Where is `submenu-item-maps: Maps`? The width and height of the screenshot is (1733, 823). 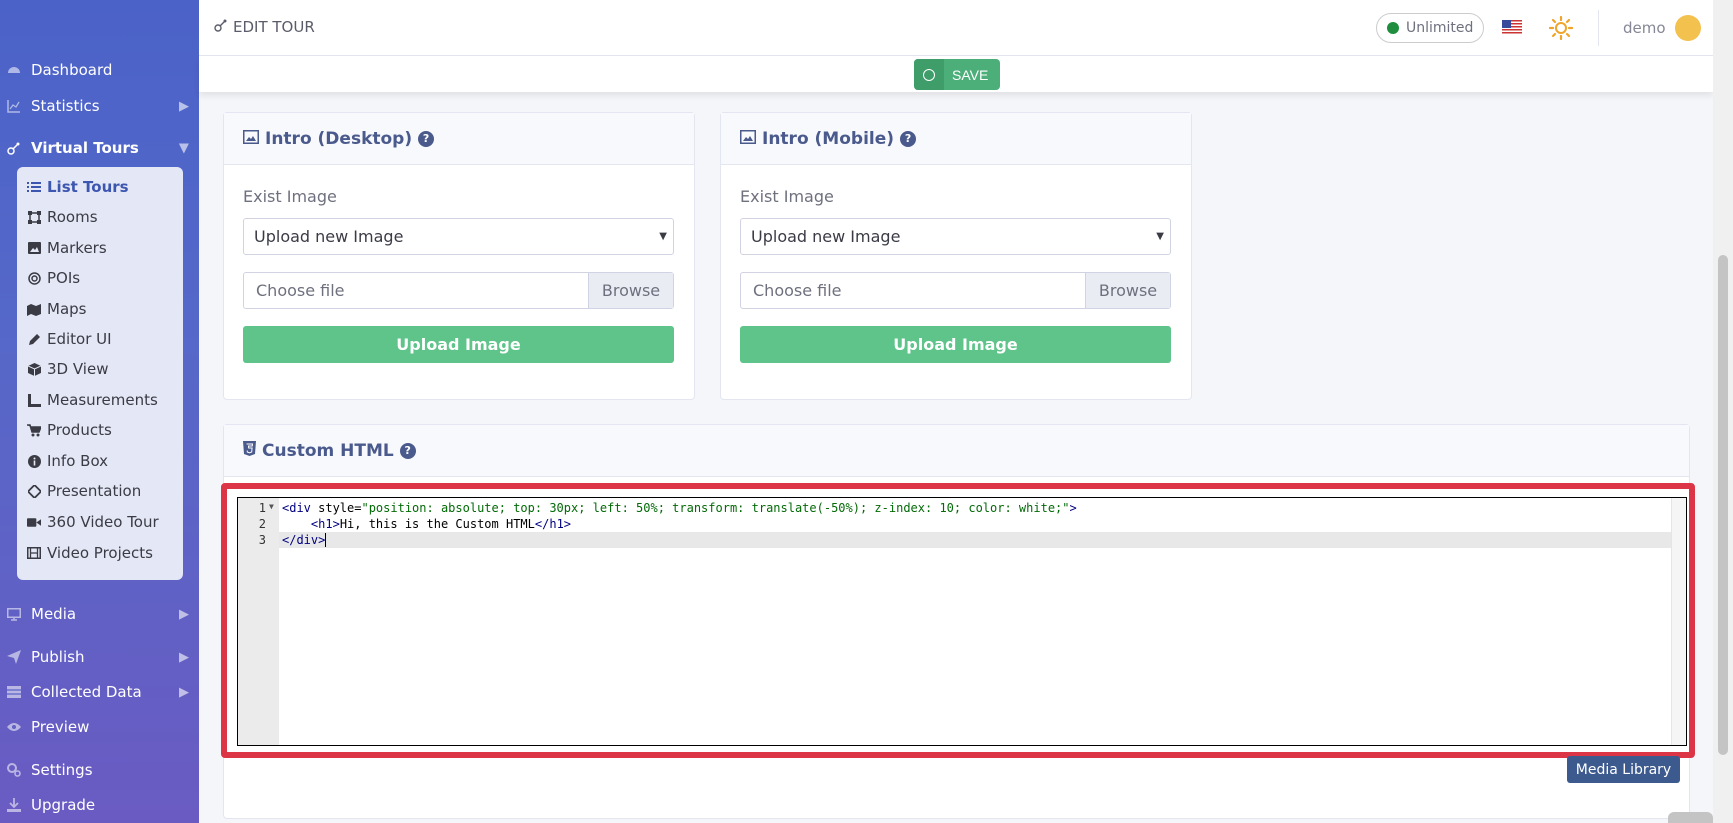
submenu-item-maps: Maps is located at coordinates (56, 309).